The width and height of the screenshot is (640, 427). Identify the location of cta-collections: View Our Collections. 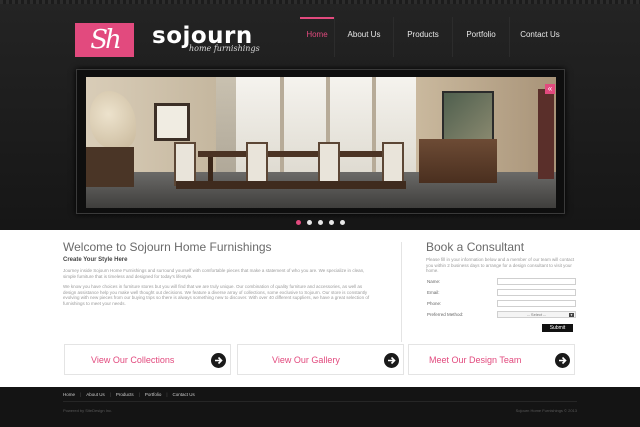
(147, 359).